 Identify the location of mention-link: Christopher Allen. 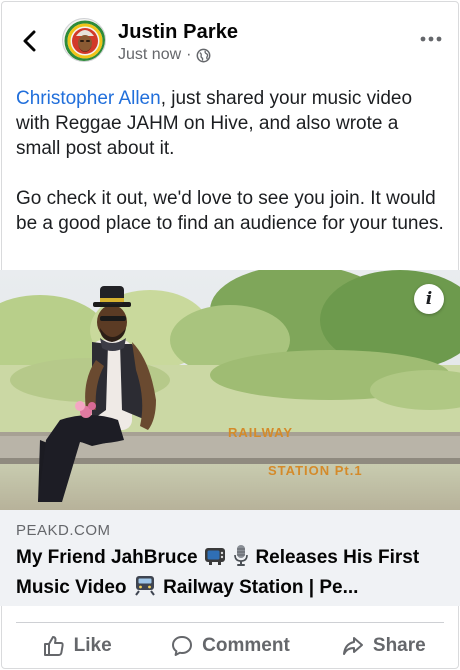
(88, 98).